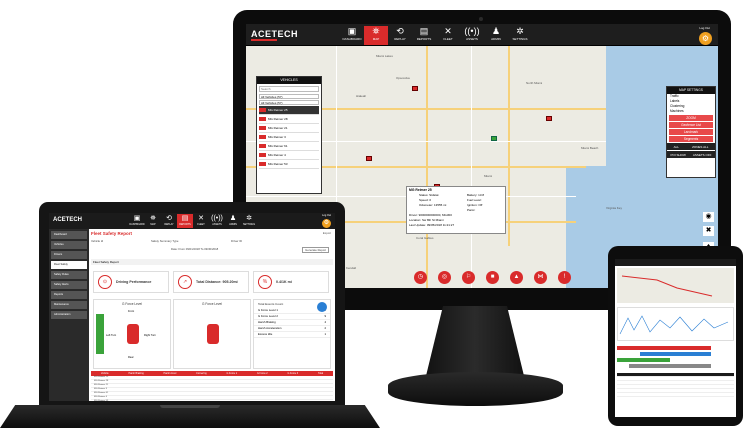  I want to click on settings-icon: ✲, so click(249, 218).